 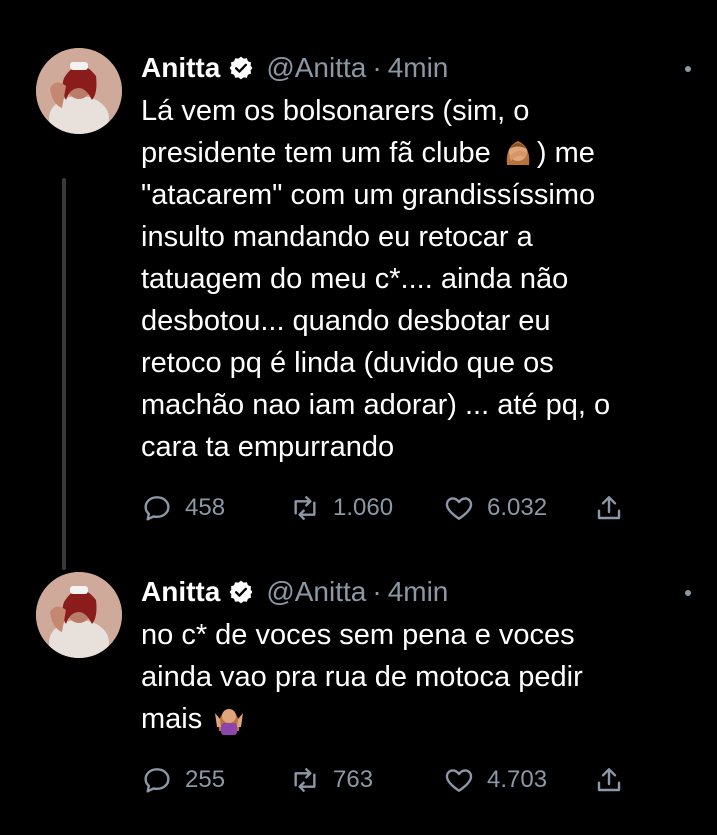 I want to click on like-count: 4.703, so click(x=517, y=779).